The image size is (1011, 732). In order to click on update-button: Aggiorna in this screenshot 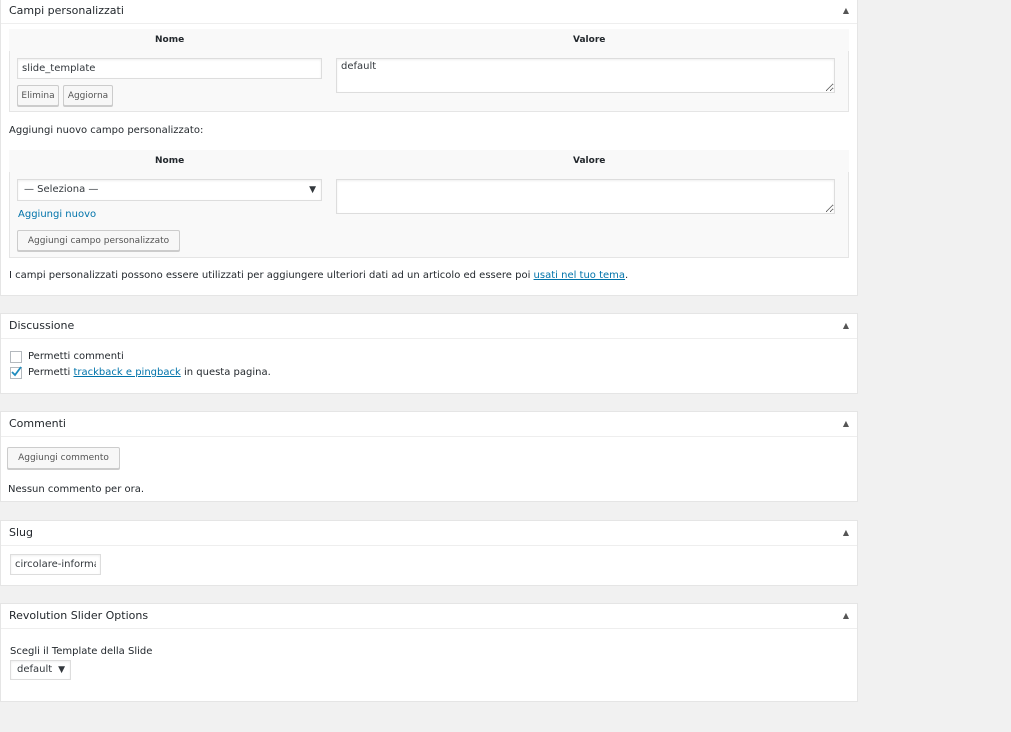, I will do `click(88, 95)`.